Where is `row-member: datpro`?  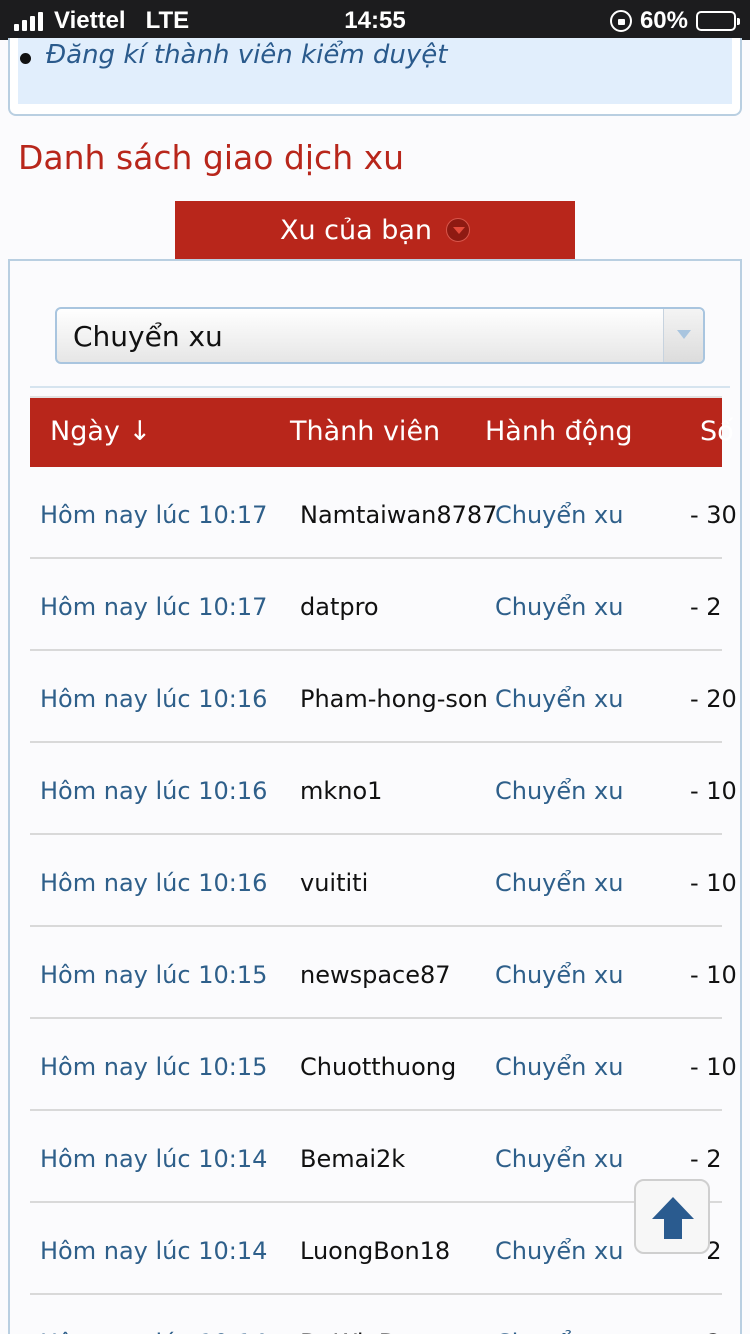 row-member: datpro is located at coordinates (339, 607).